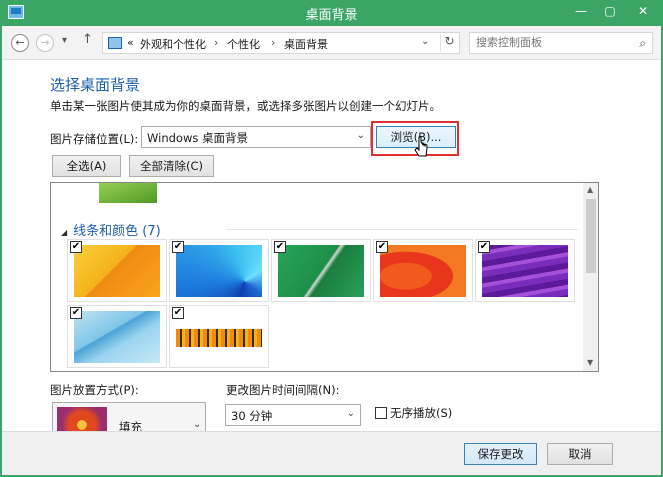 This screenshot has width=663, height=477. What do you see at coordinates (20, 43) in the screenshot?
I see `back-button: ←` at bounding box center [20, 43].